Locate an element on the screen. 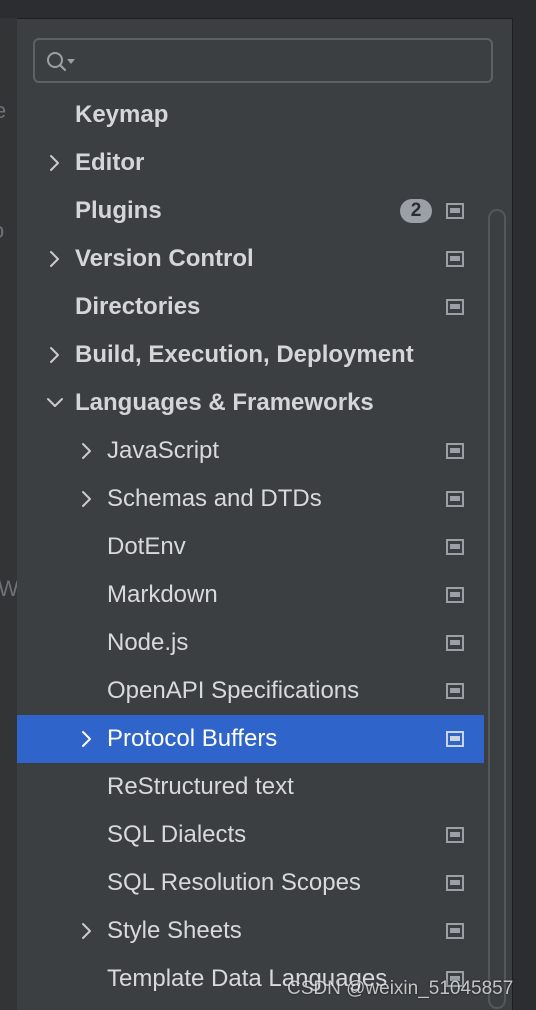 This screenshot has height=1010, width=536. tree-item-openapi-specifications: OpenAPI Specifications is located at coordinates (250, 691).